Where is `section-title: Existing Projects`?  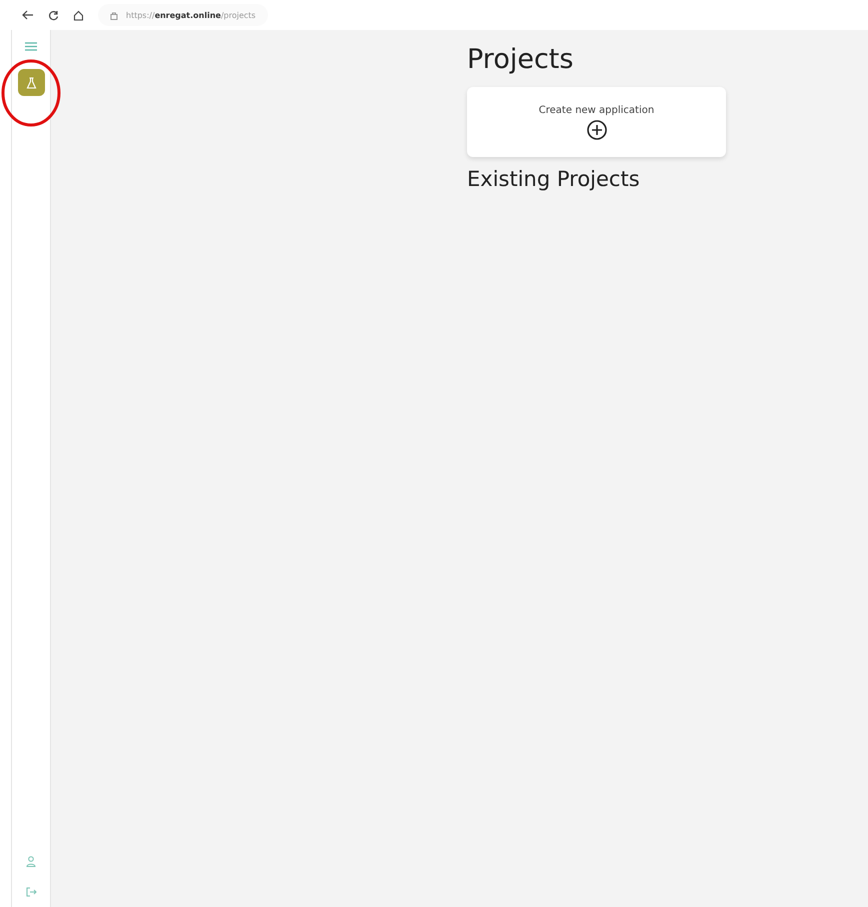
section-title: Existing Projects is located at coordinates (553, 179).